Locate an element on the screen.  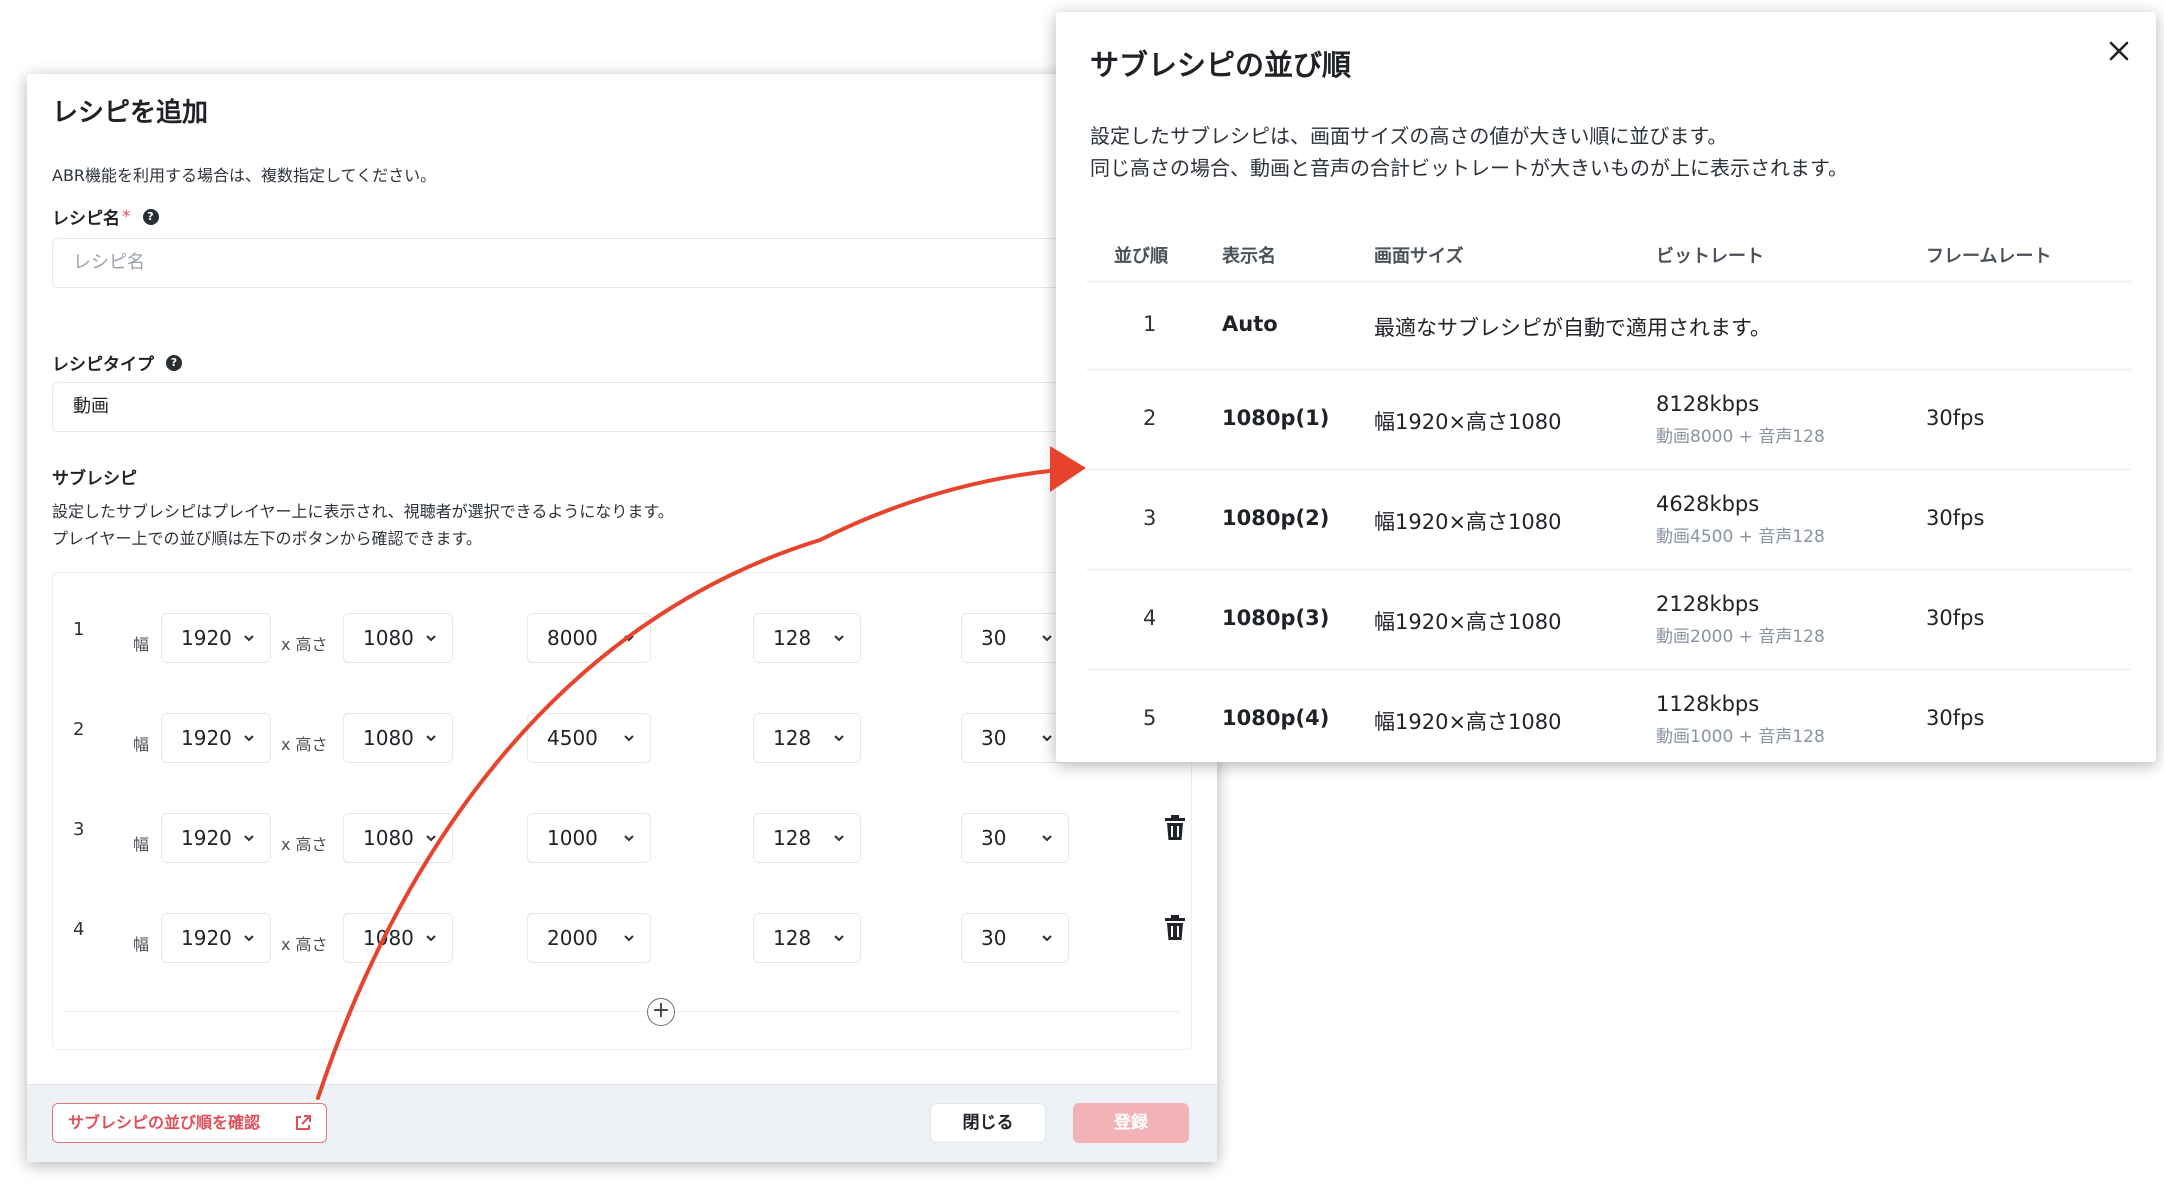
video-bitrate-select: 8000 is located at coordinates (589, 638).